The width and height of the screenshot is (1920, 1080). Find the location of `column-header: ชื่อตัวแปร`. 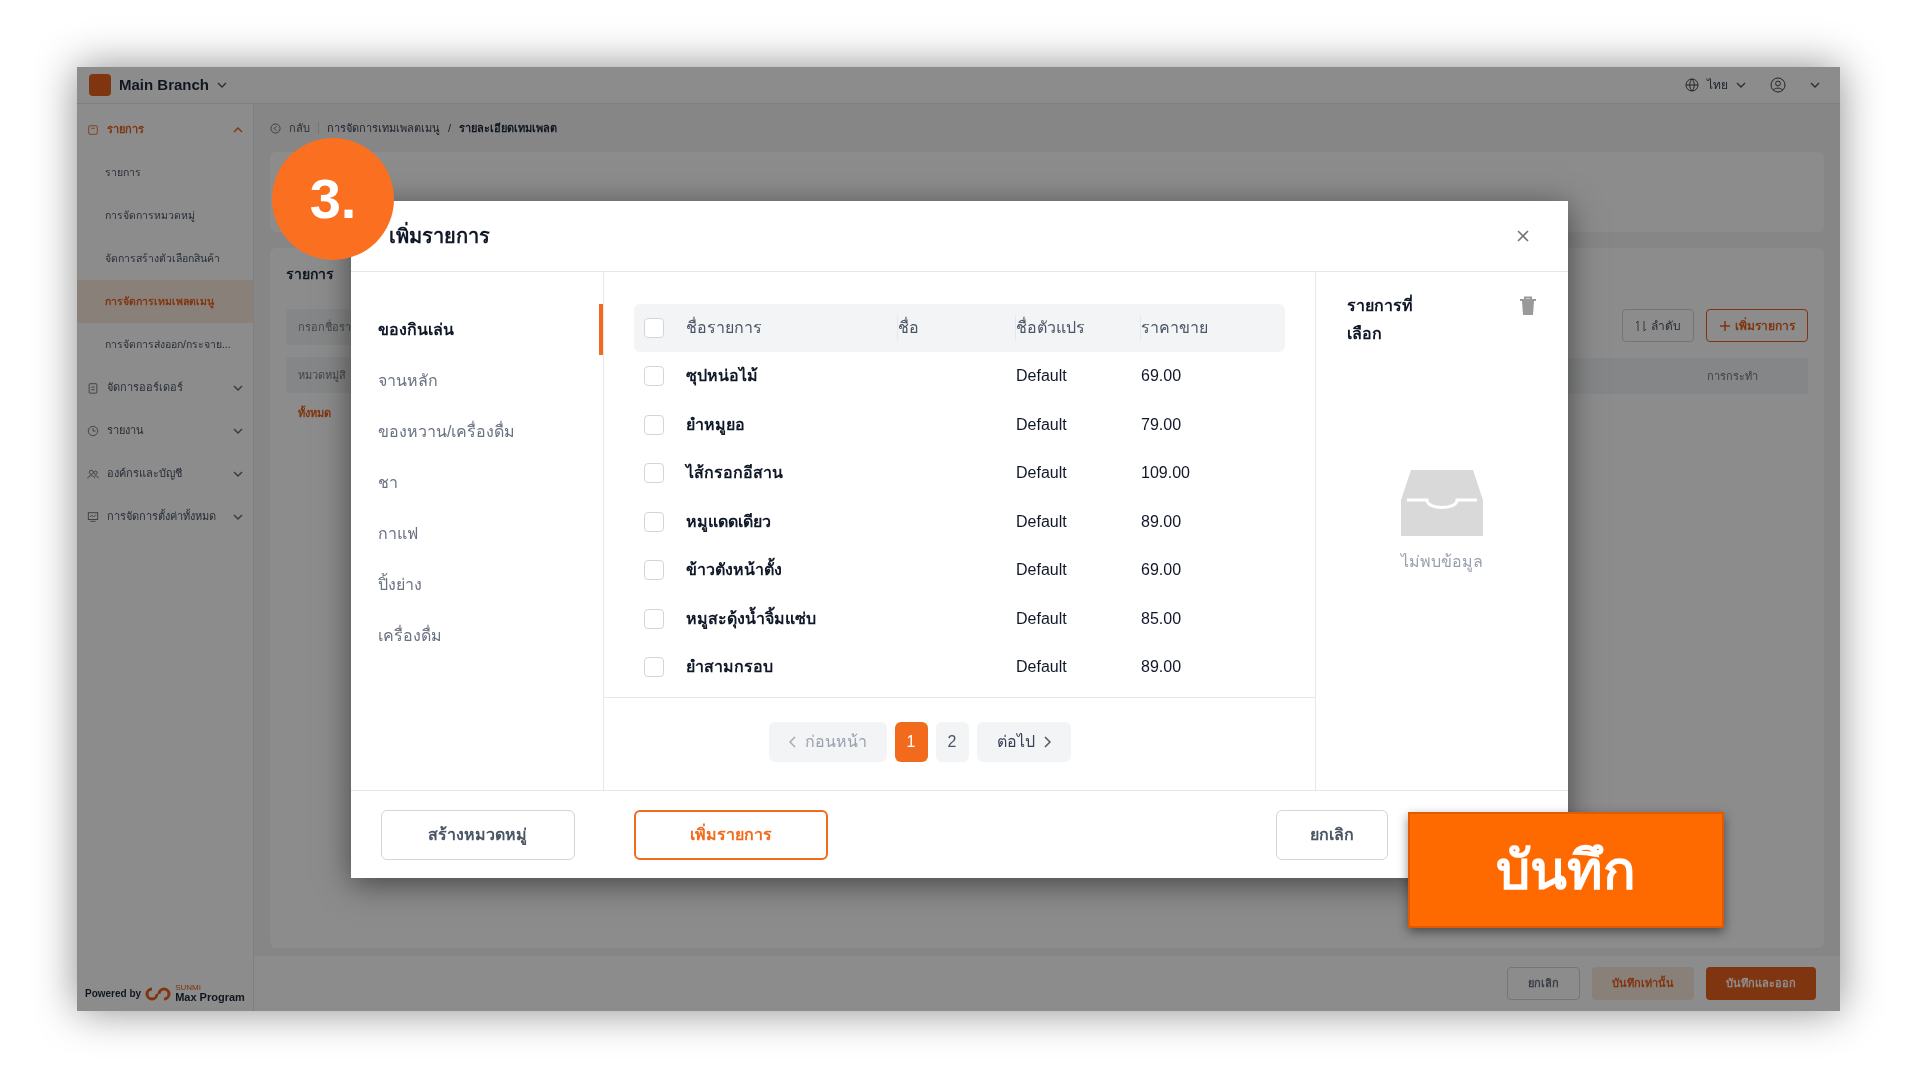

column-header: ชื่อตัวแปร is located at coordinates (1078, 328).